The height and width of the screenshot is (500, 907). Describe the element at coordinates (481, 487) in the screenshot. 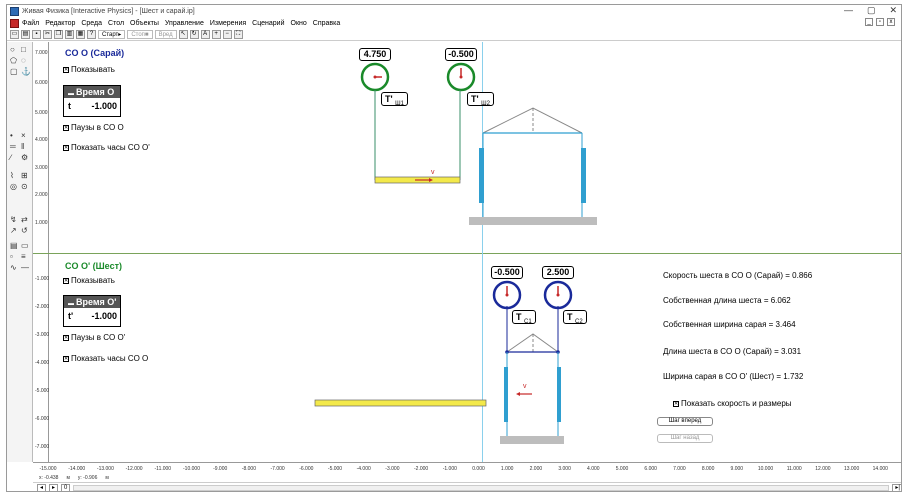

I see `playback-track` at that location.